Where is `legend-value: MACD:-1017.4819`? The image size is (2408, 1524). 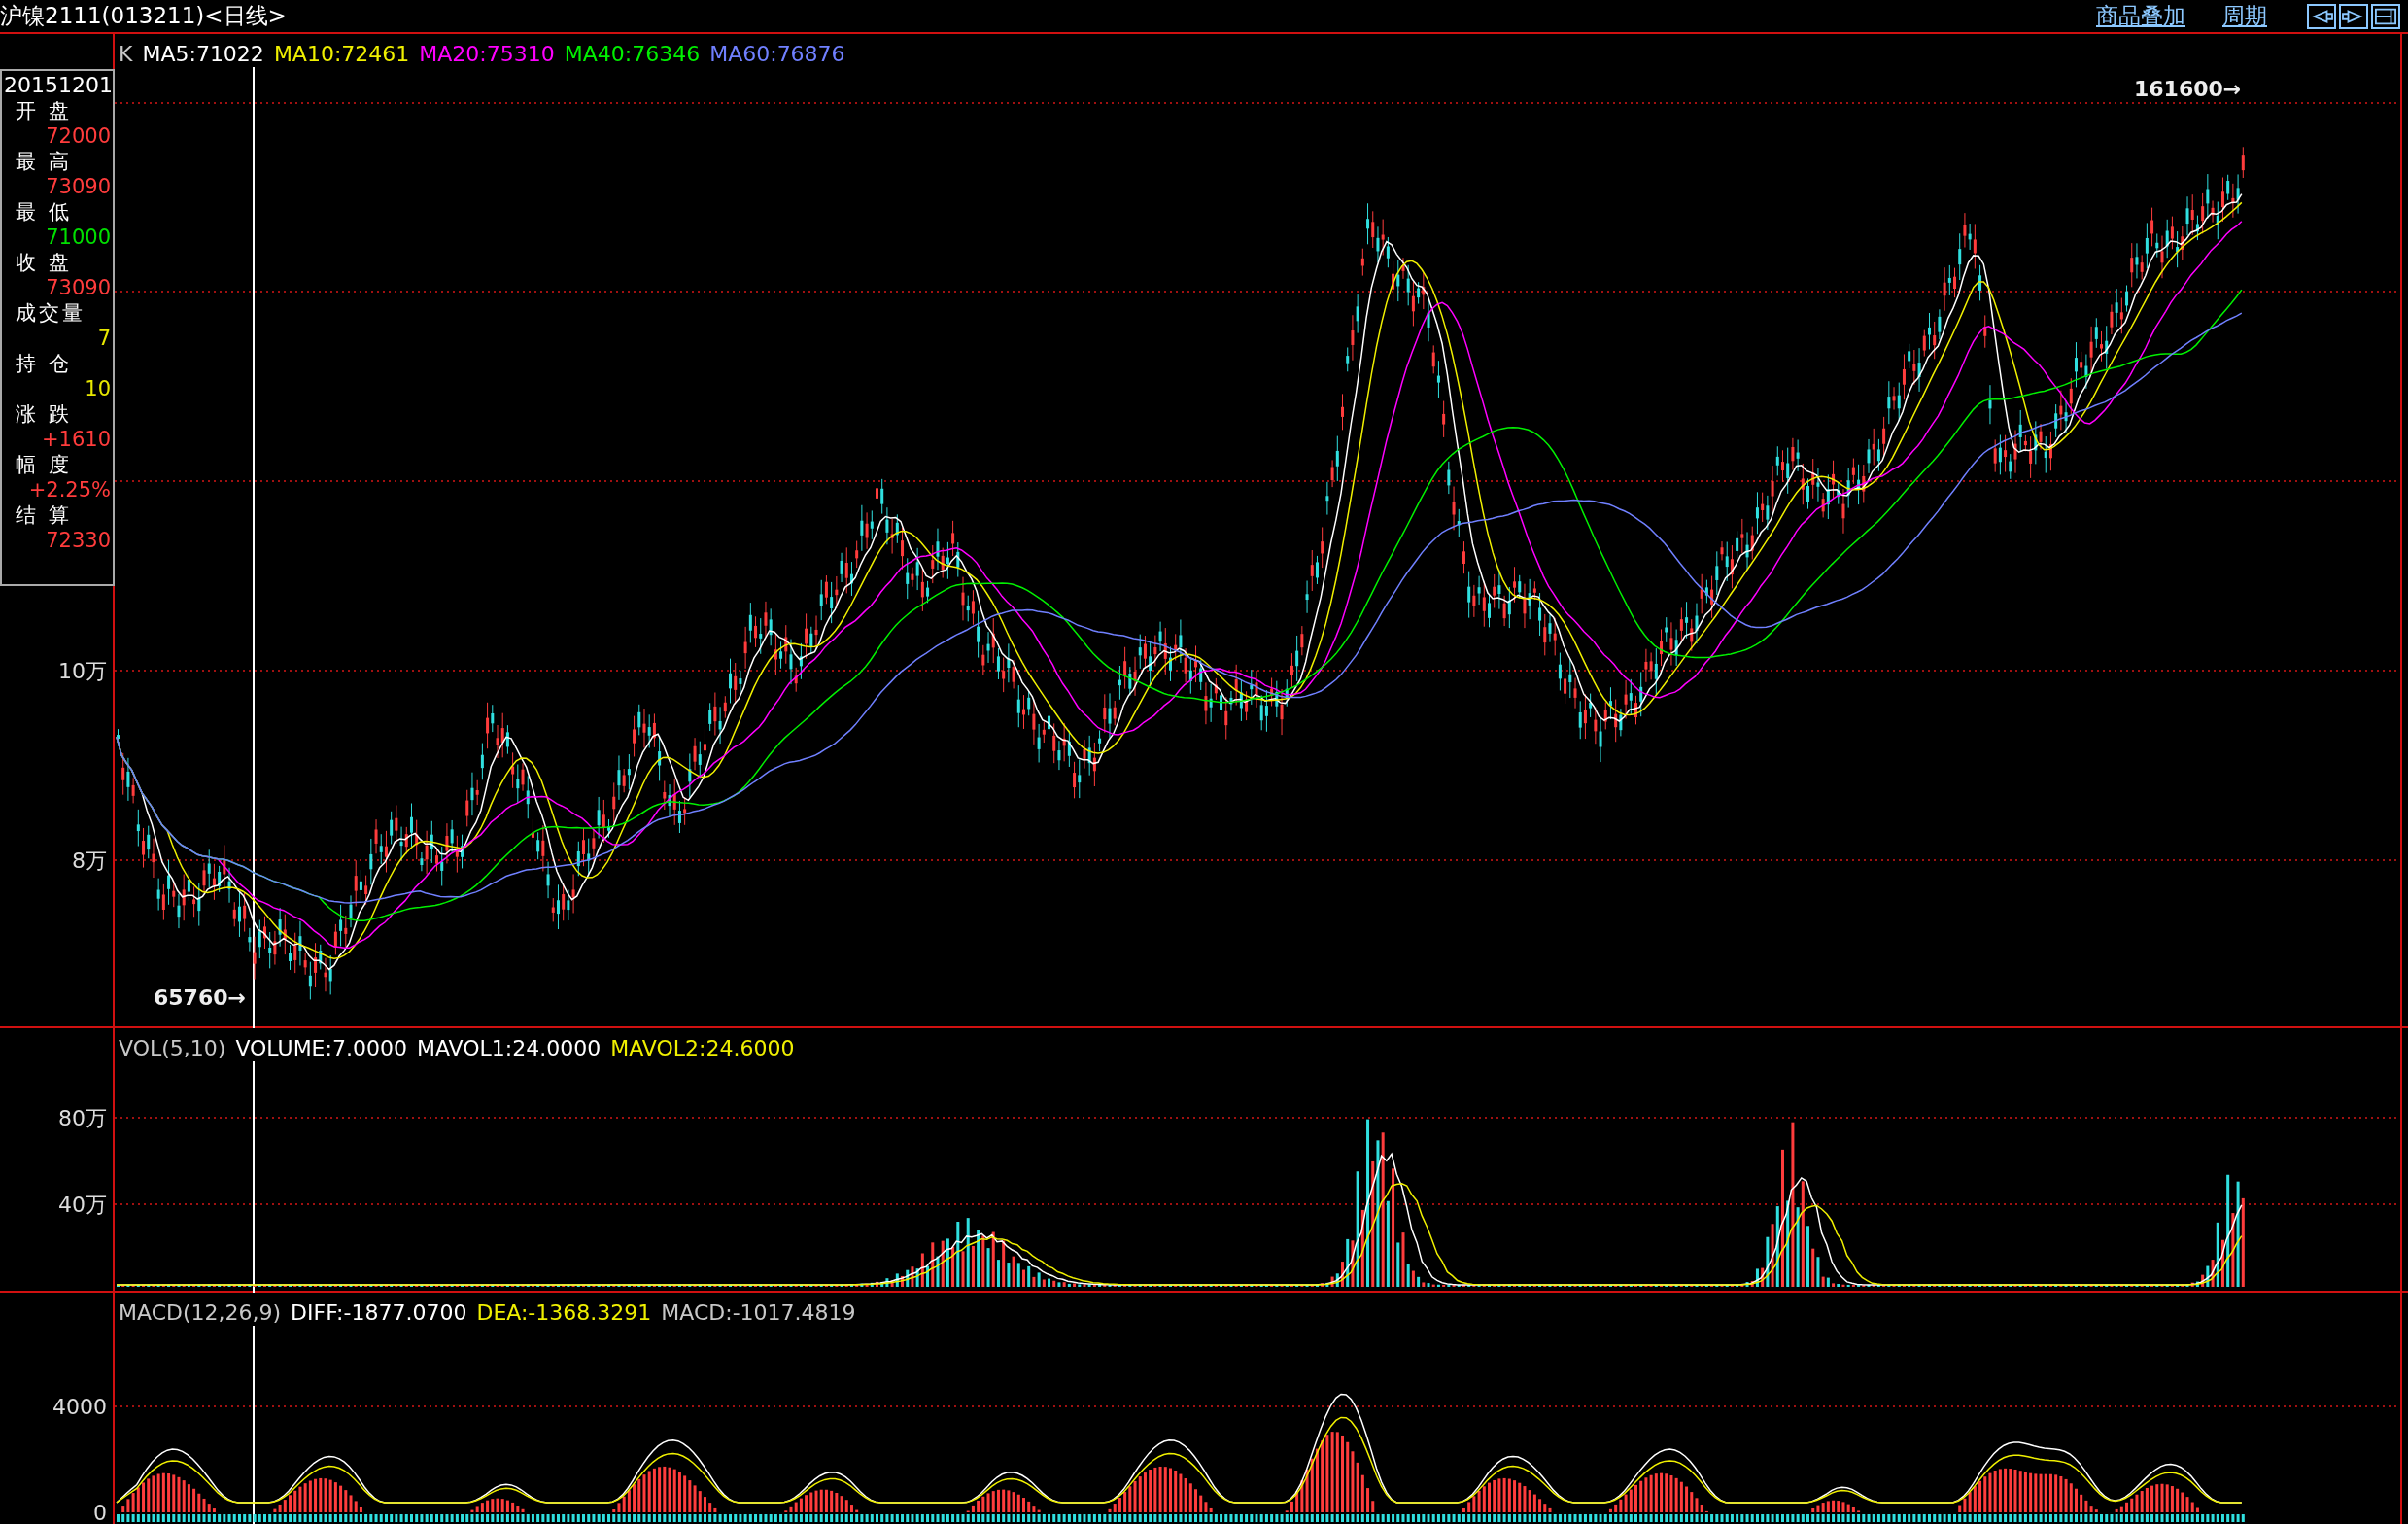
legend-value: MACD:-1017.4819 is located at coordinates (759, 1313).